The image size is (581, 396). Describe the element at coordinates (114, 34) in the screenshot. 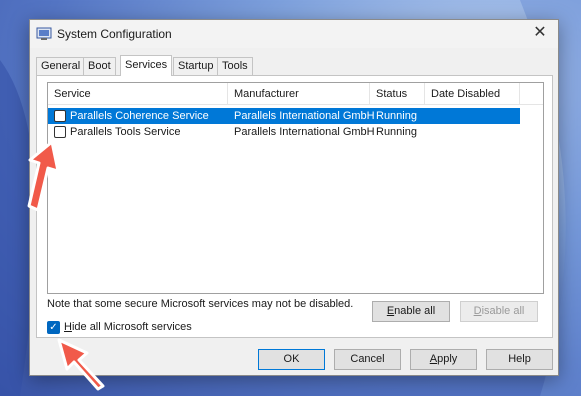

I see `window-title: System Configuration` at that location.